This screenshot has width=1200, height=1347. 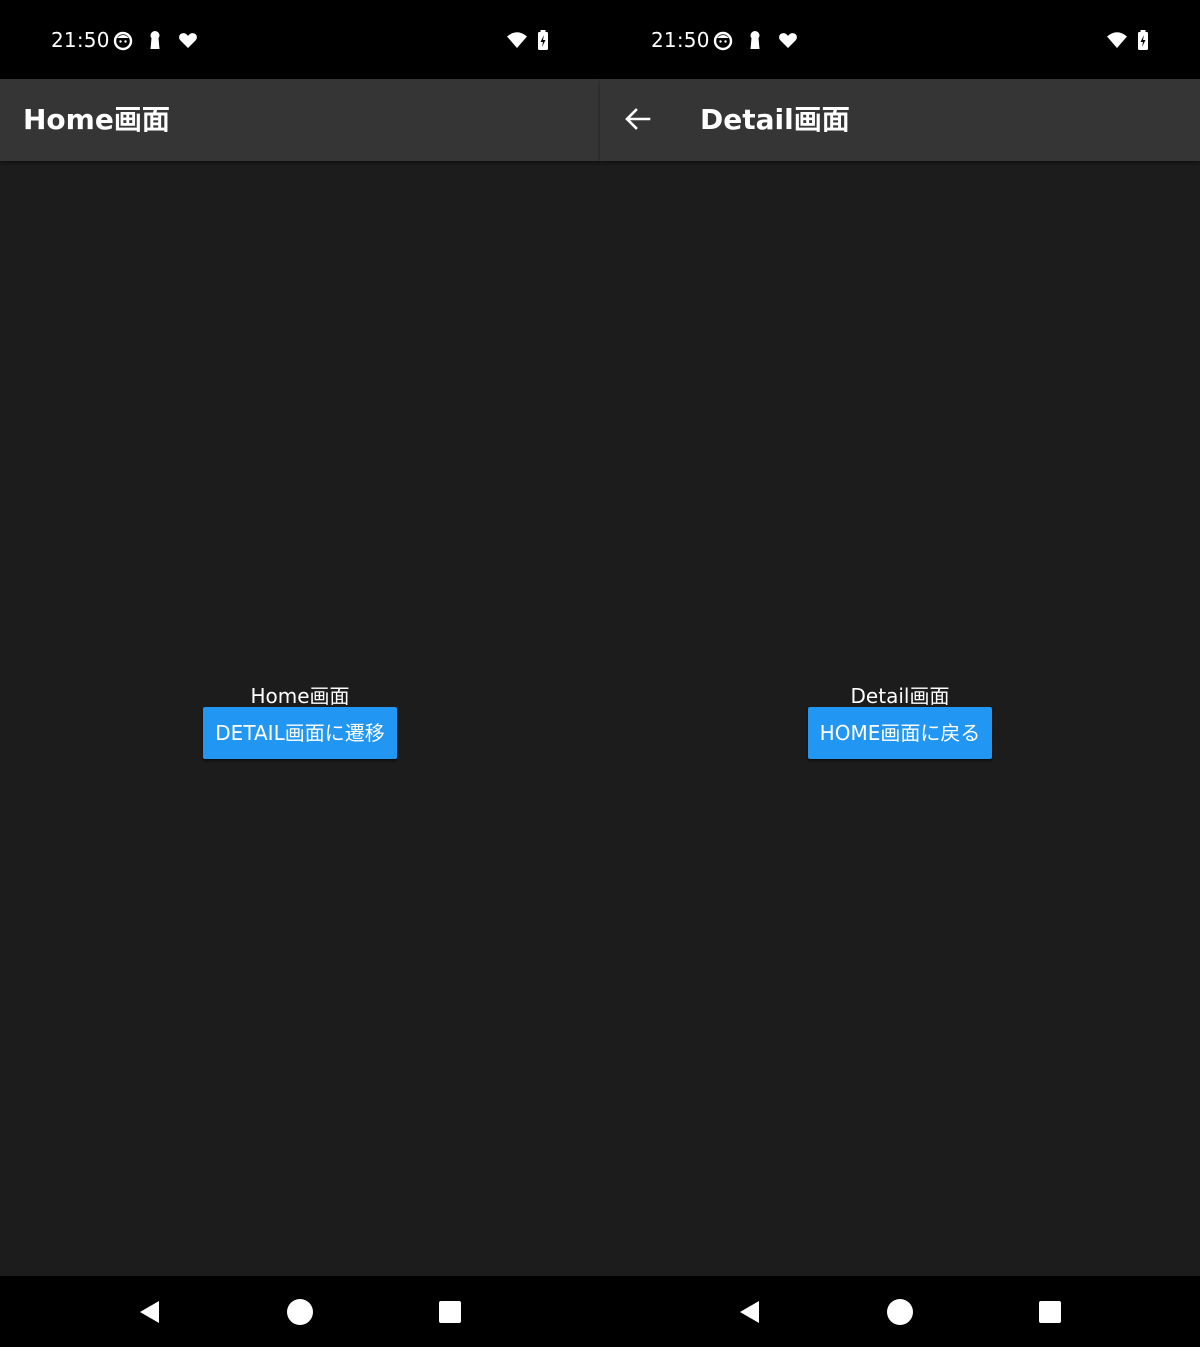 What do you see at coordinates (638, 119) in the screenshot?
I see `back-arrow-icon` at bounding box center [638, 119].